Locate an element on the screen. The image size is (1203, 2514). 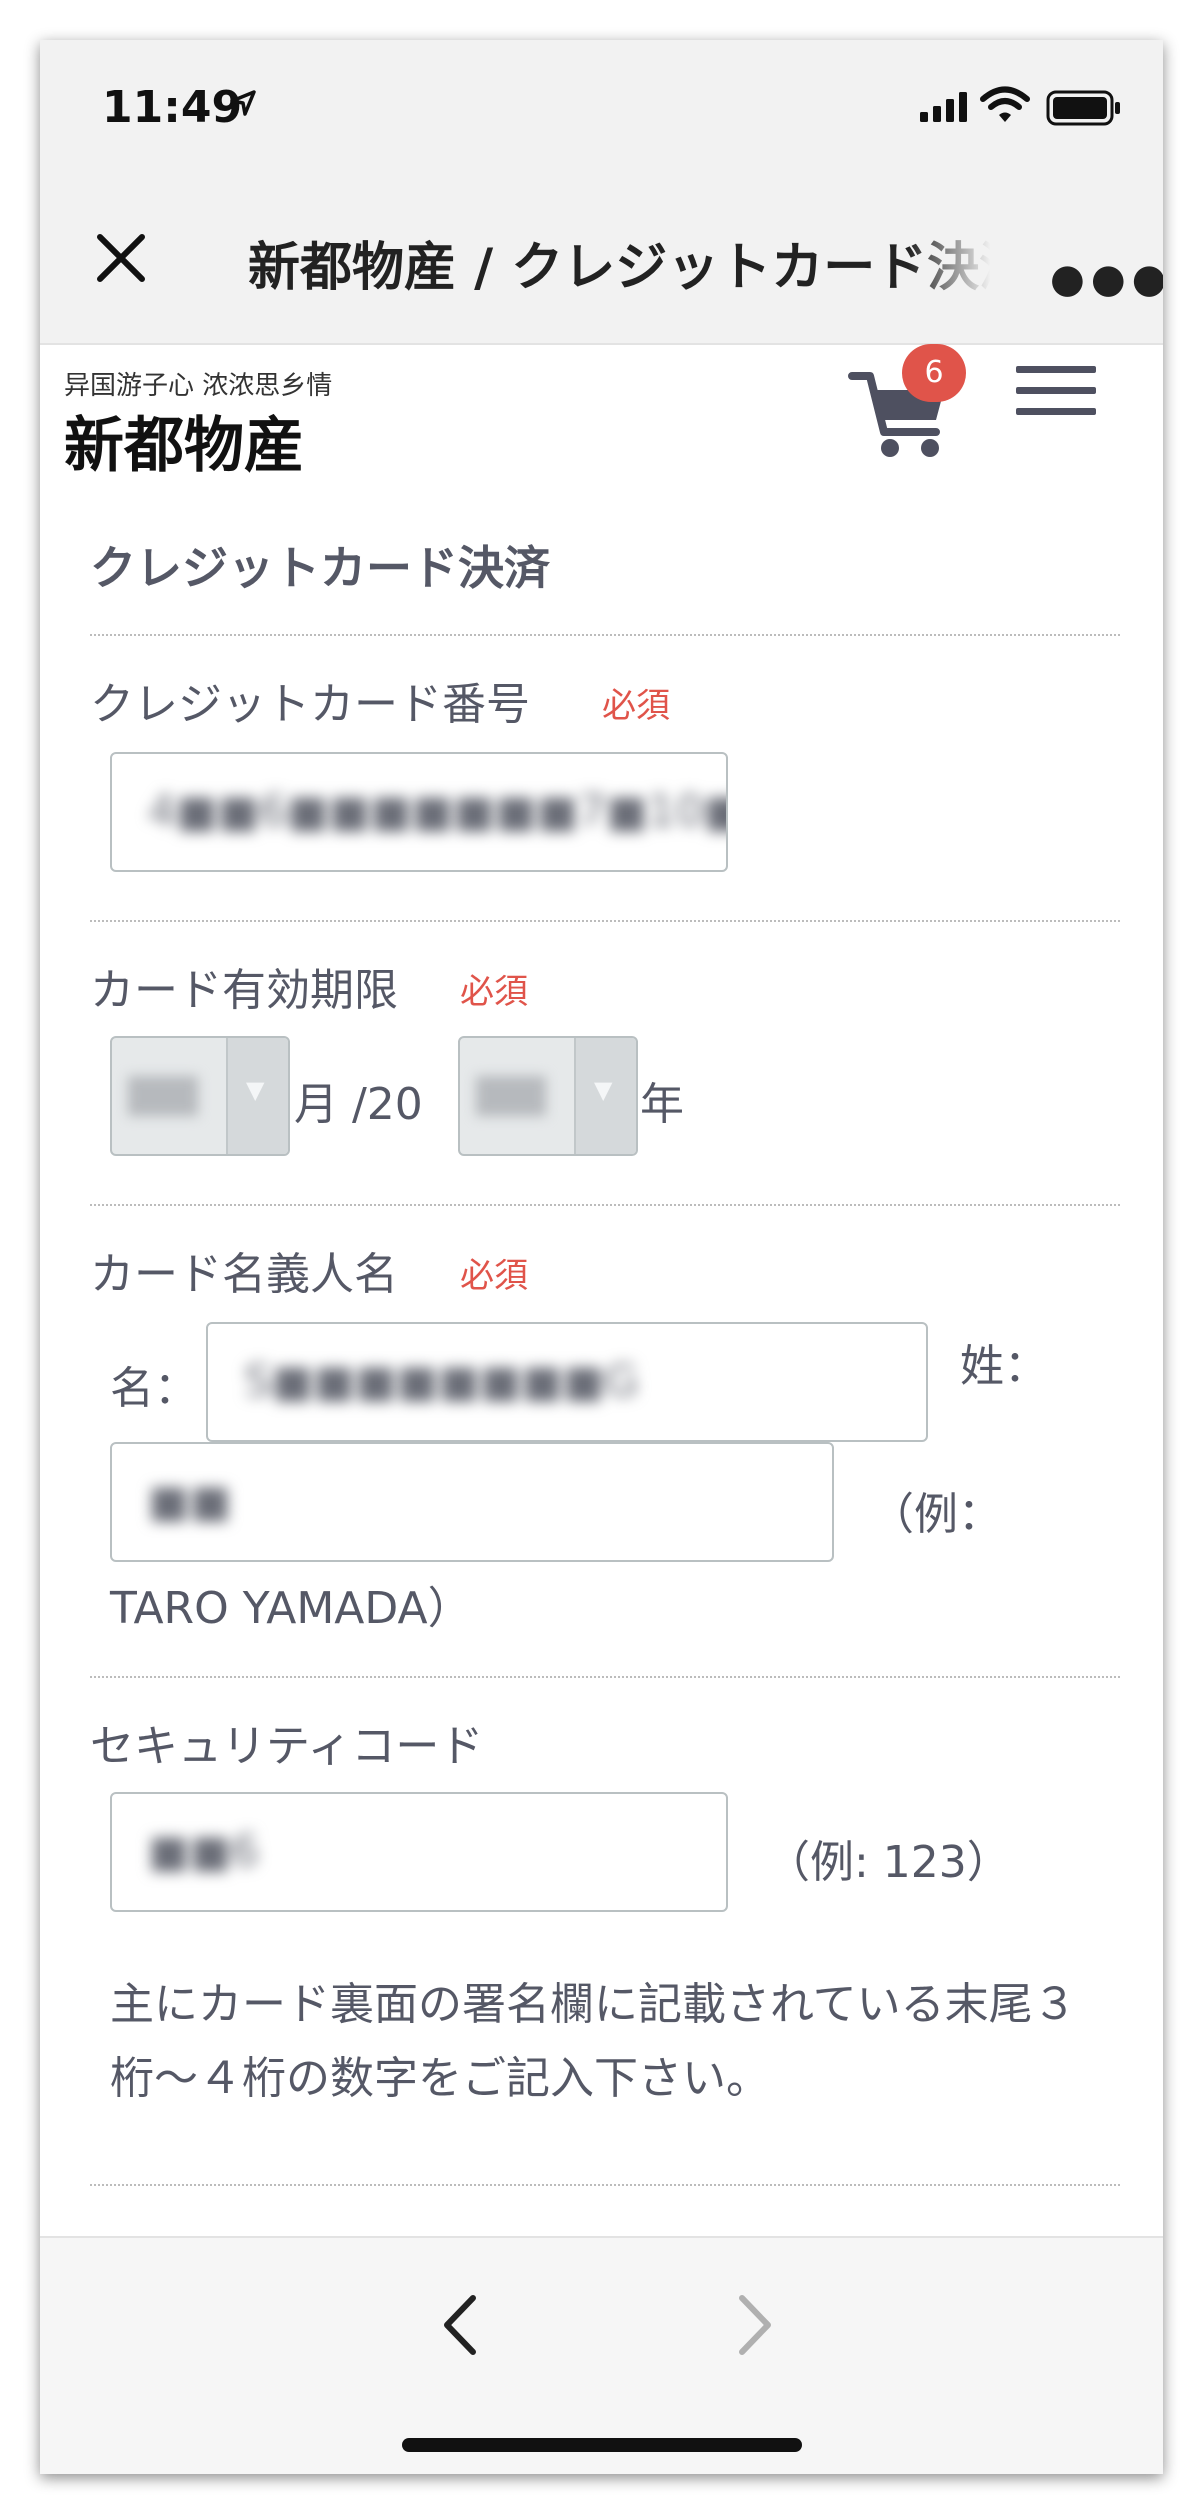
year-suffix: 年 is located at coordinates (662, 1104).